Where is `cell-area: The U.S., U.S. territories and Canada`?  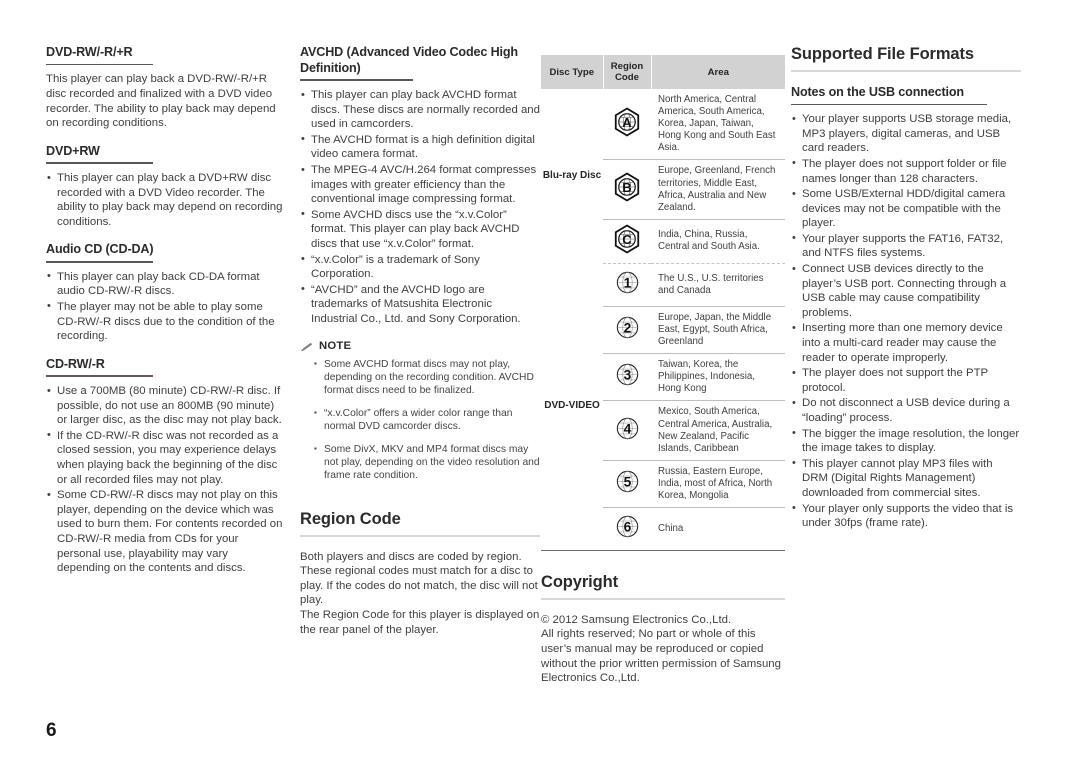 cell-area: The U.S., U.S. territories and Canada is located at coordinates (718, 284).